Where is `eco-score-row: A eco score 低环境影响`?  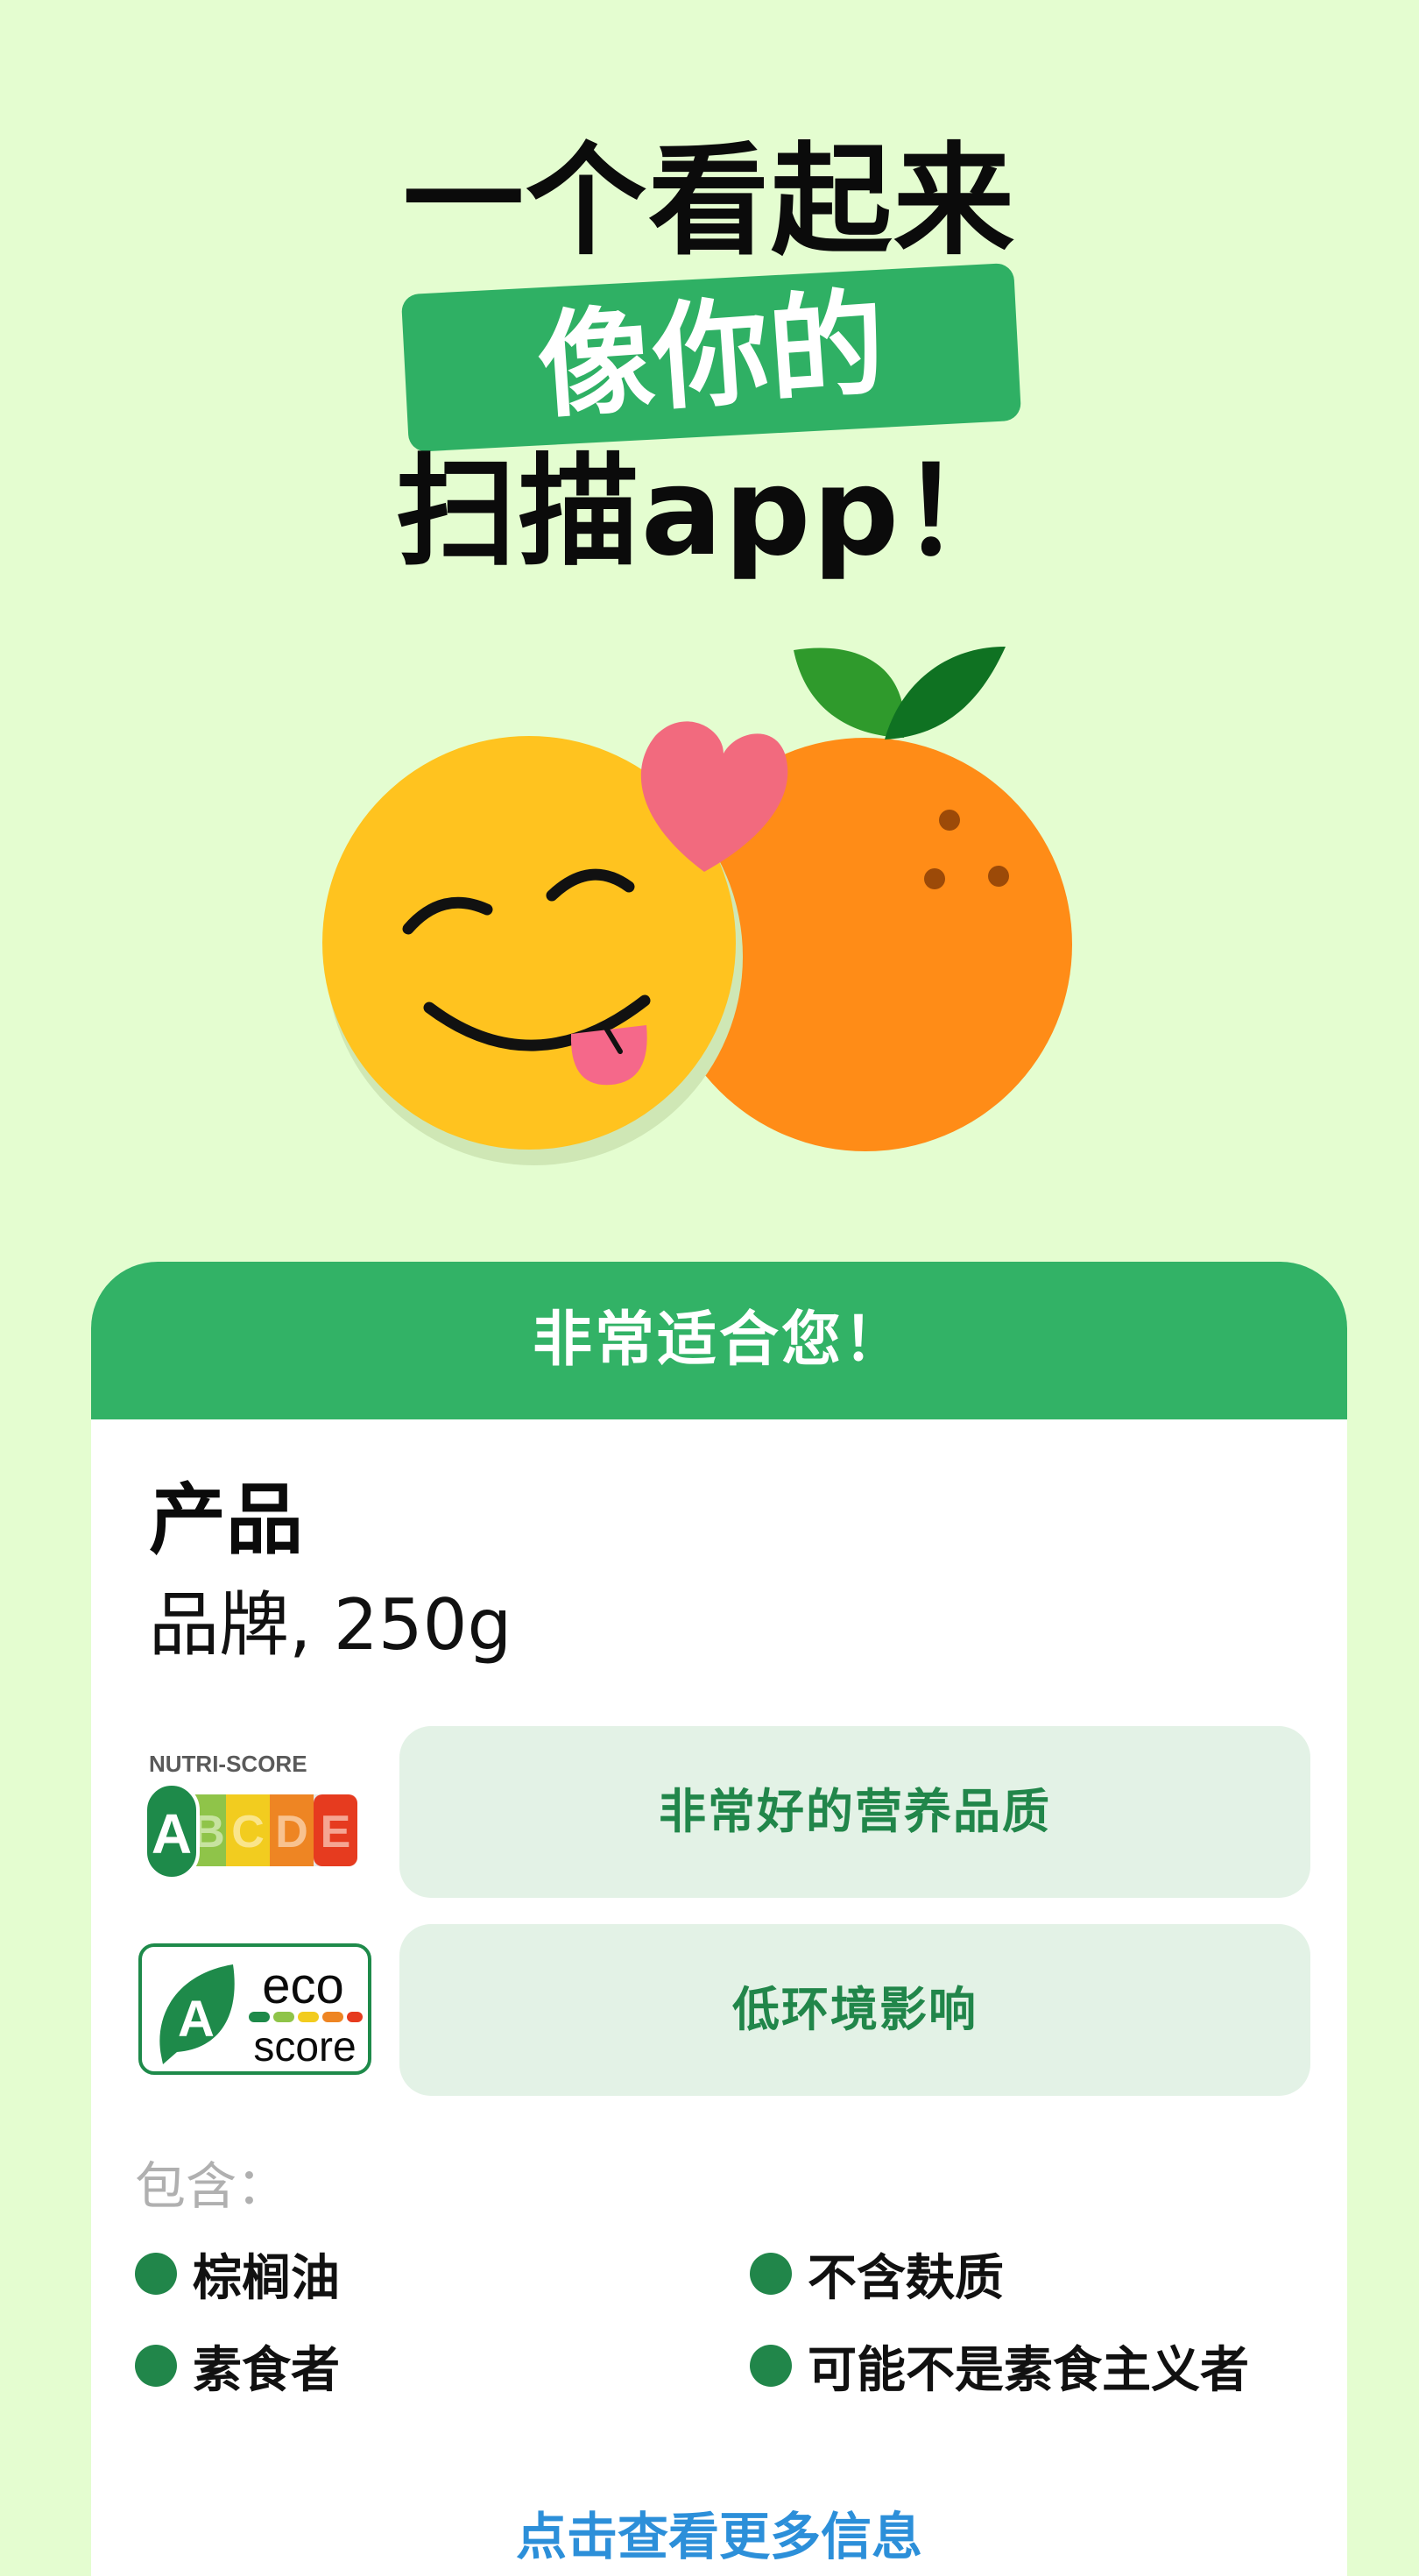 eco-score-row: A eco score 低环境影响 is located at coordinates (742, 2010).